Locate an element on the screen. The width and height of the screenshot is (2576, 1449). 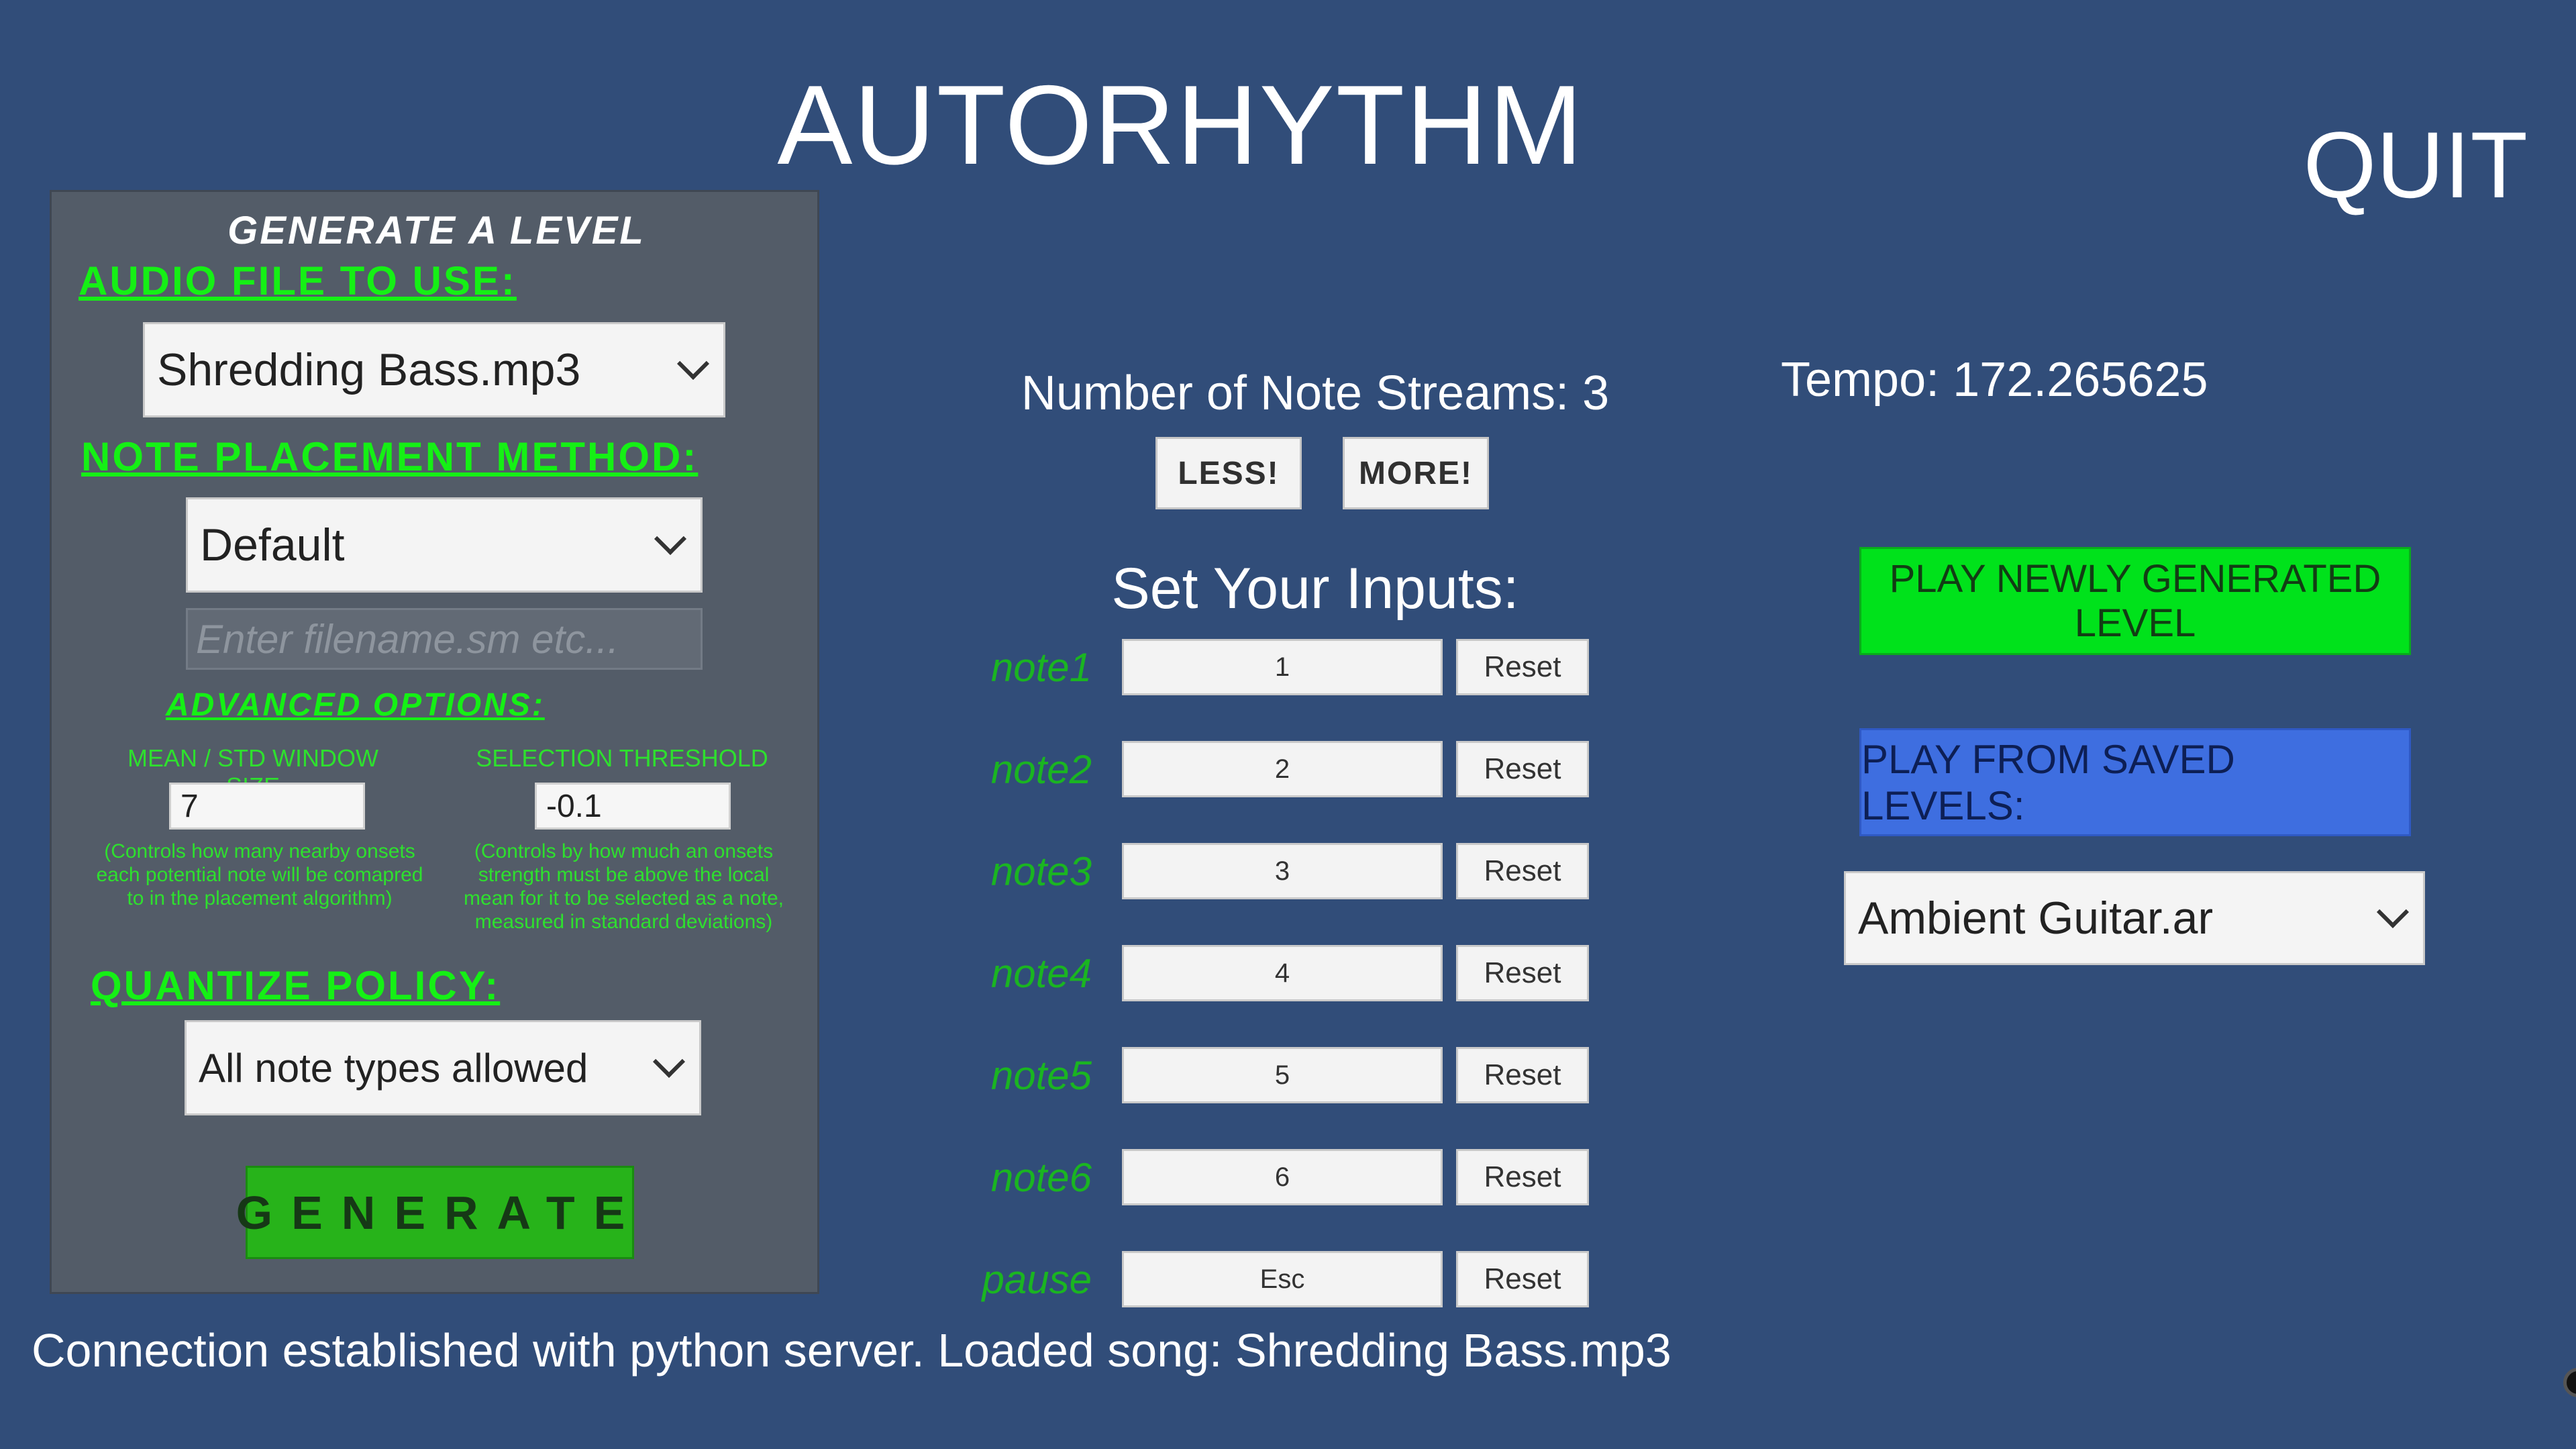
selection-threshold-label: SELECTION THRESHOLD is located at coordinates (622, 758).